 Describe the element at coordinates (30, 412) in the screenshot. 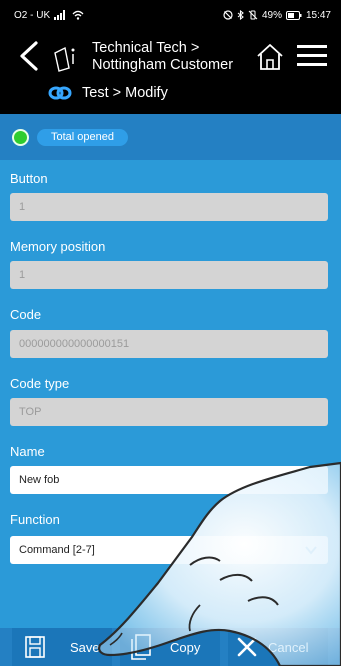

I see `code-type-value: TOP` at that location.